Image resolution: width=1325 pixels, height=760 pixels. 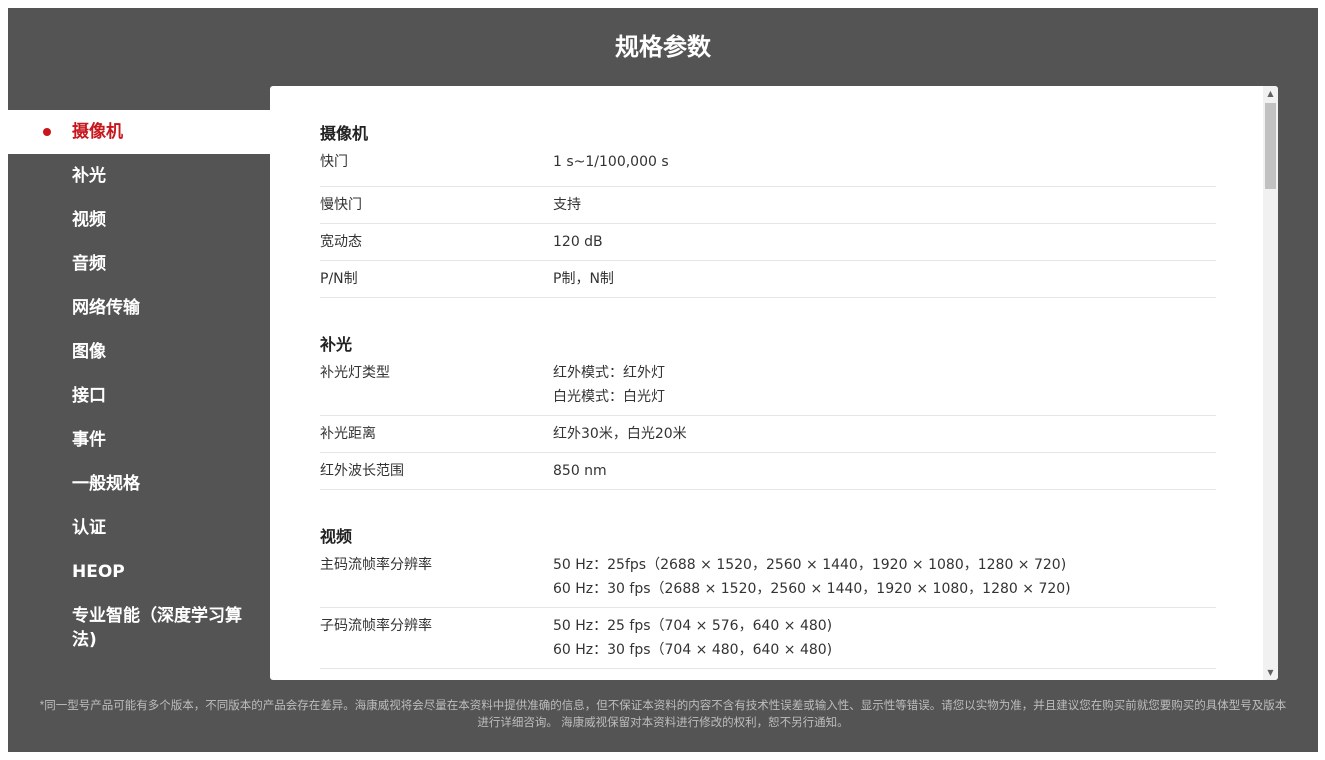 What do you see at coordinates (609, 373) in the screenshot?
I see `spec-value-line: 红外模式：红外灯` at bounding box center [609, 373].